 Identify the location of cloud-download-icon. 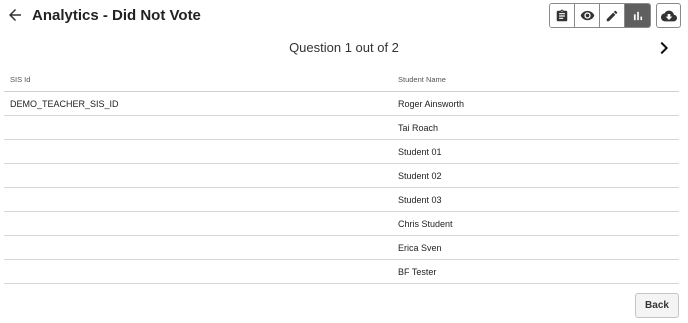
(668, 15).